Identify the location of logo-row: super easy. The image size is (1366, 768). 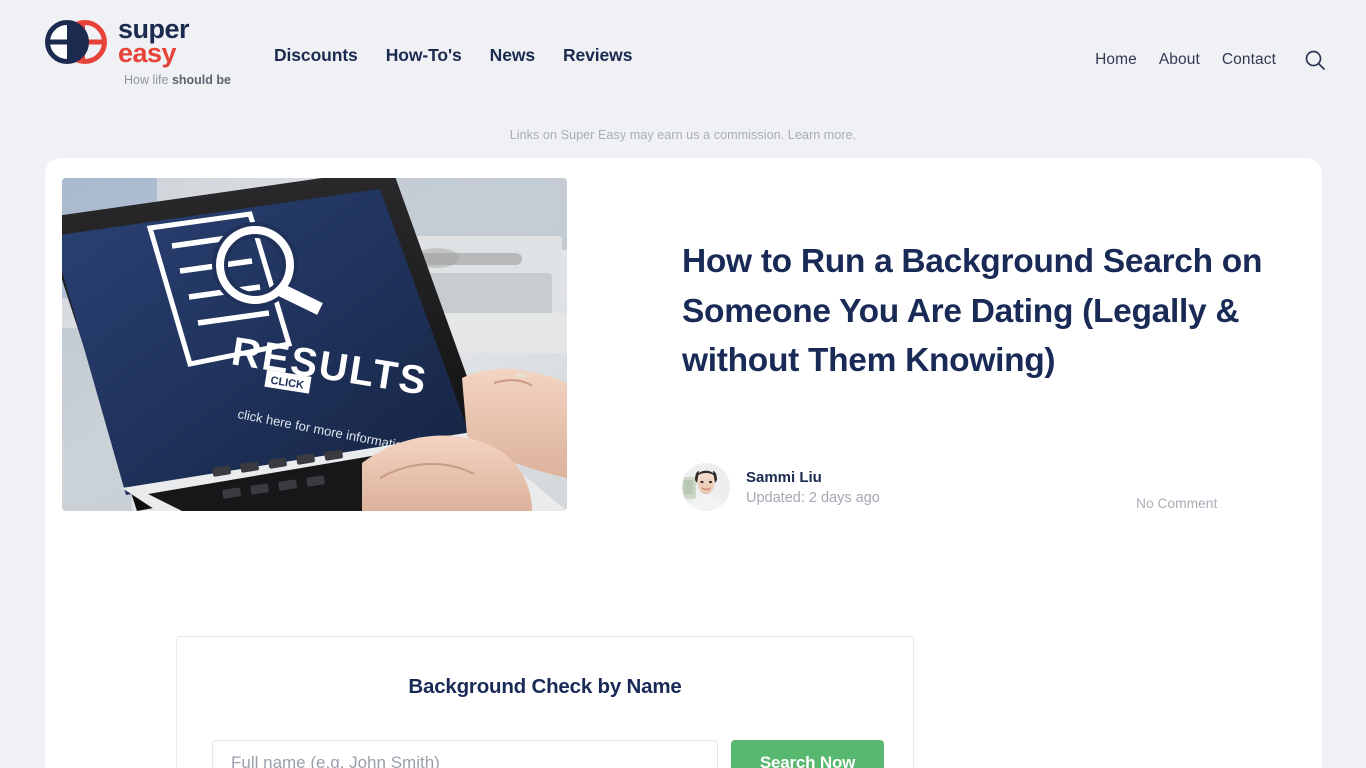
(137, 42).